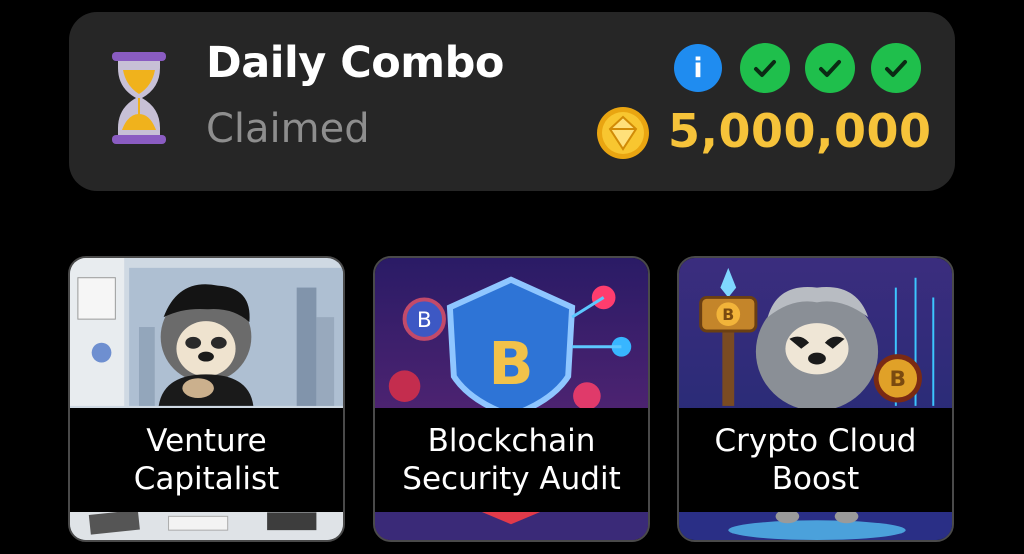 The height and width of the screenshot is (554, 1024). I want to click on claimed-status: Claimed, so click(288, 129).